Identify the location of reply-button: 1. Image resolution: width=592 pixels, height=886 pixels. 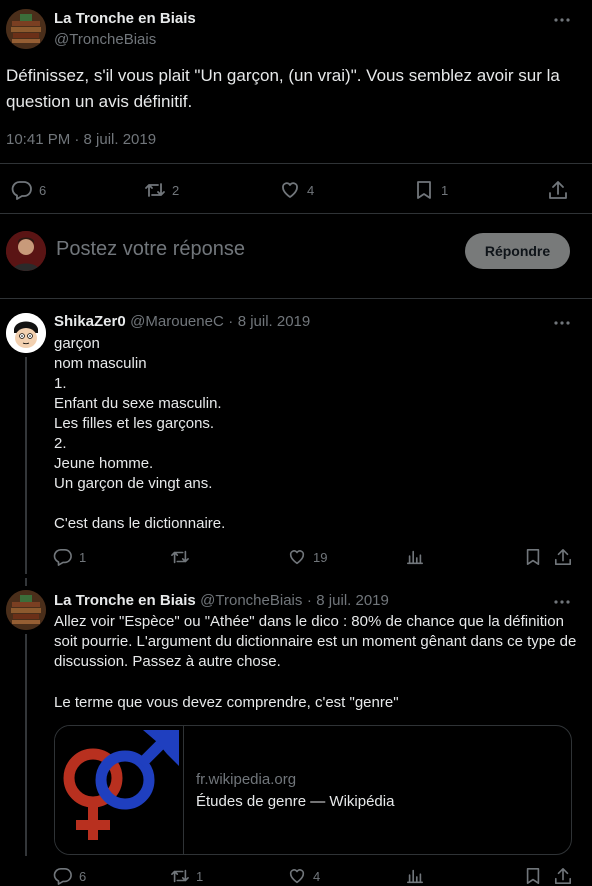
(69, 557).